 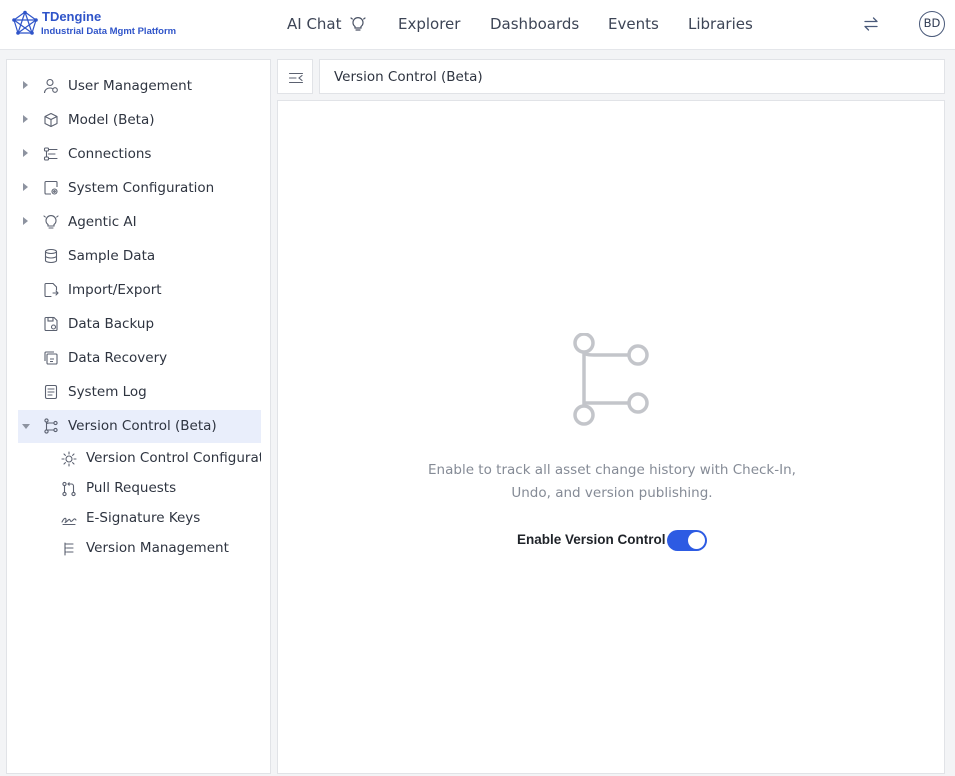 What do you see at coordinates (51, 290) in the screenshot?
I see `import-export-icon` at bounding box center [51, 290].